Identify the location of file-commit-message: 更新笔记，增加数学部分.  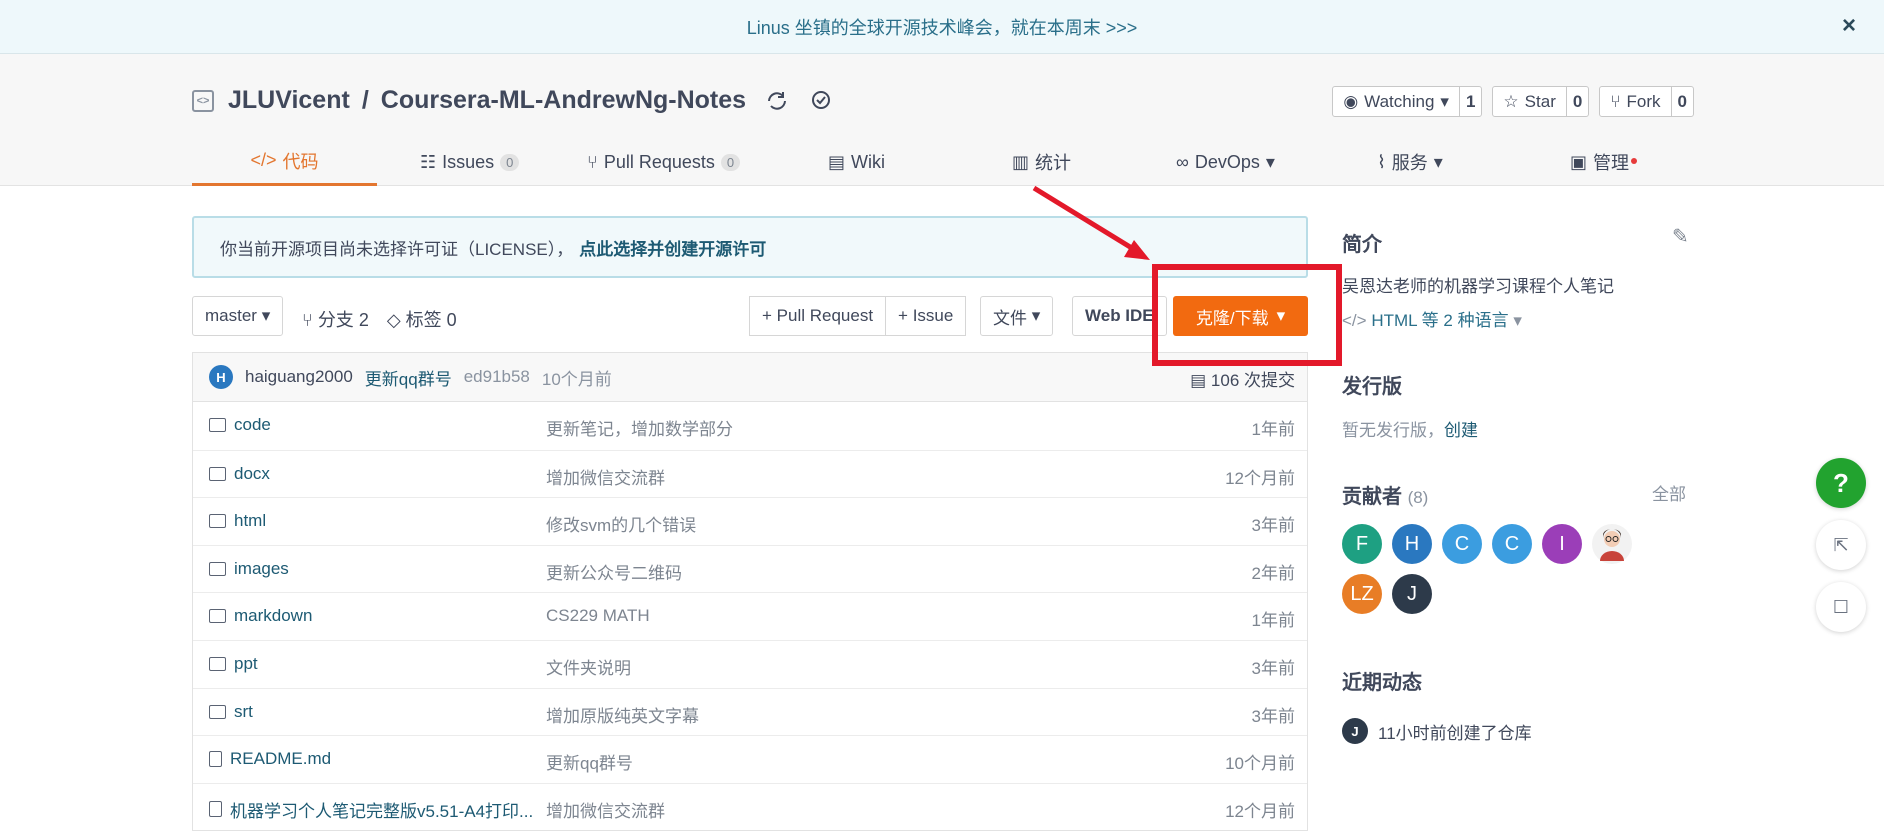
(639, 427).